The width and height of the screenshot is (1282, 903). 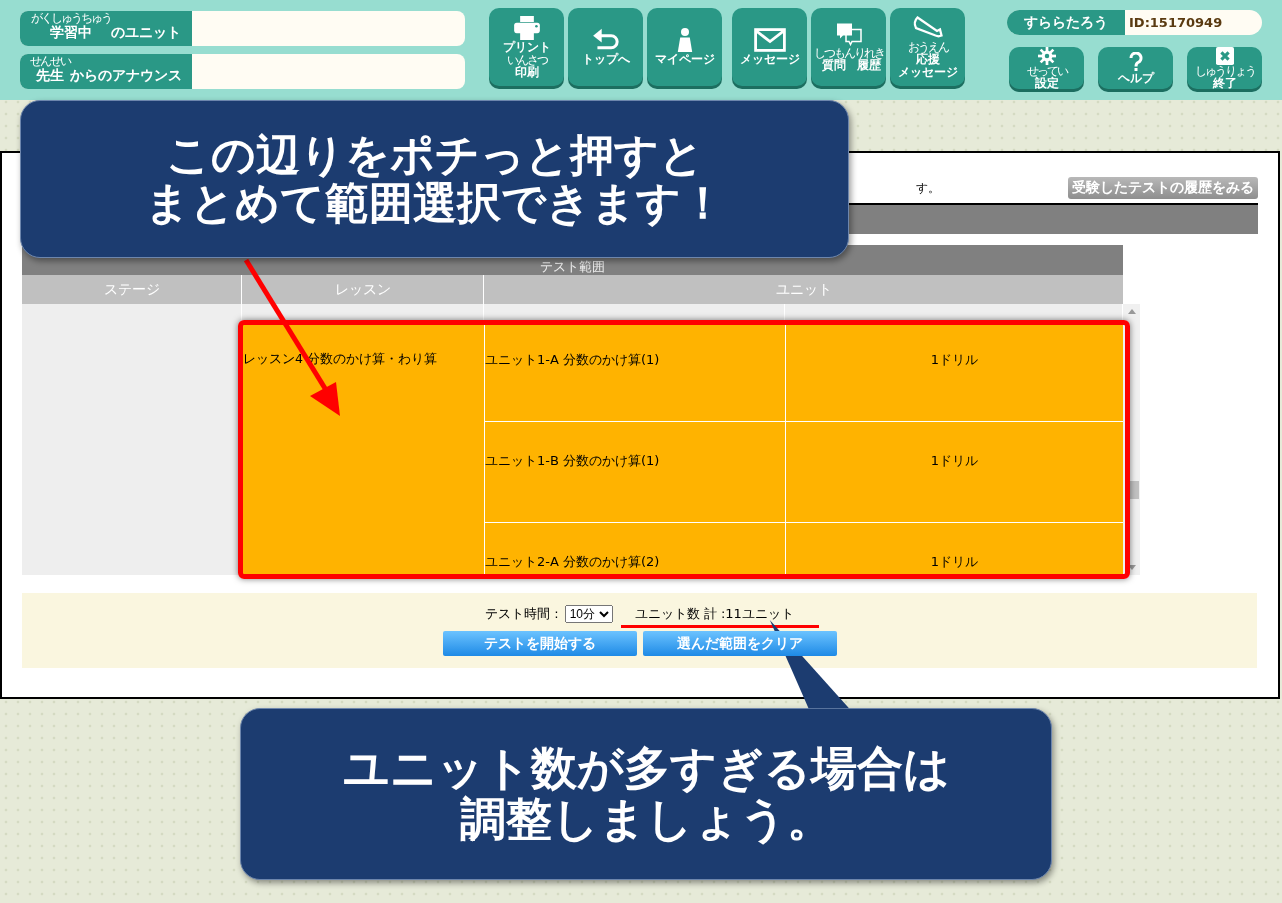 I want to click on table-cell: ユニット2-A 分数のかけ算(2), so click(x=634, y=549).